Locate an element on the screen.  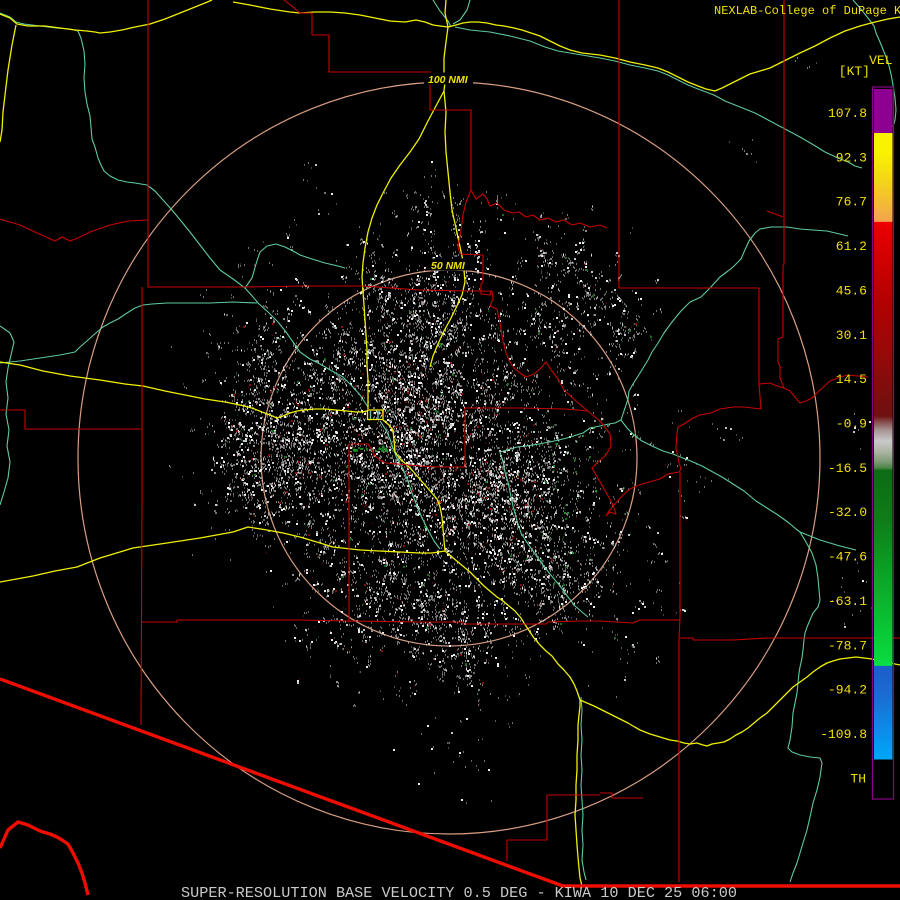
svg-text: TH is located at coordinates (858, 778).